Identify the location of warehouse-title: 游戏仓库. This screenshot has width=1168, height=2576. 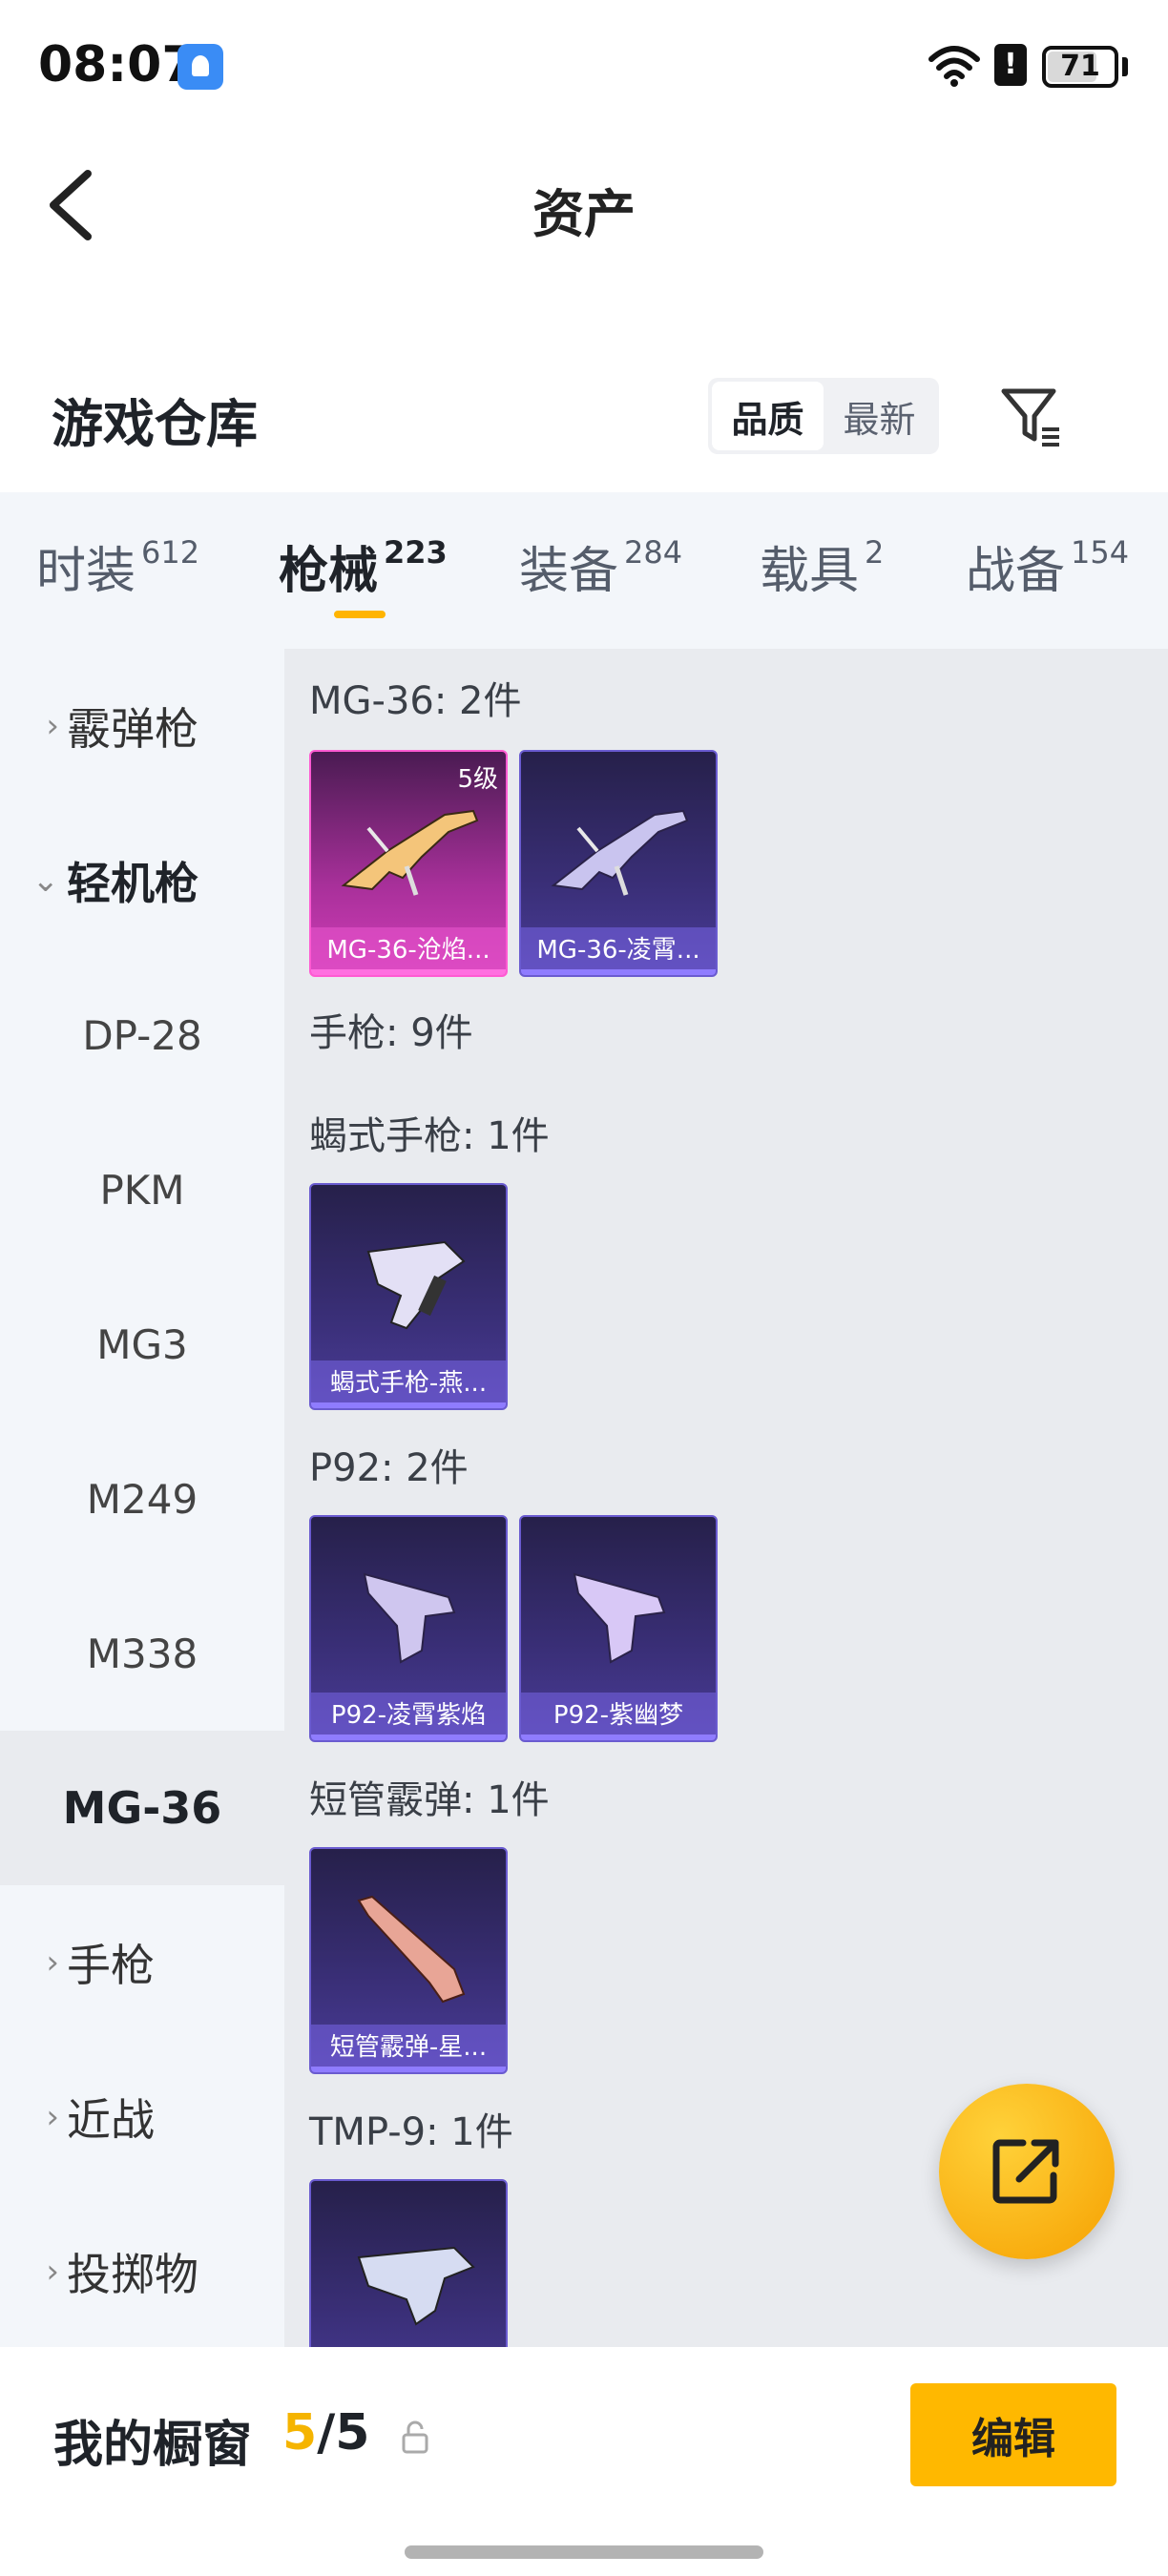
(155, 424).